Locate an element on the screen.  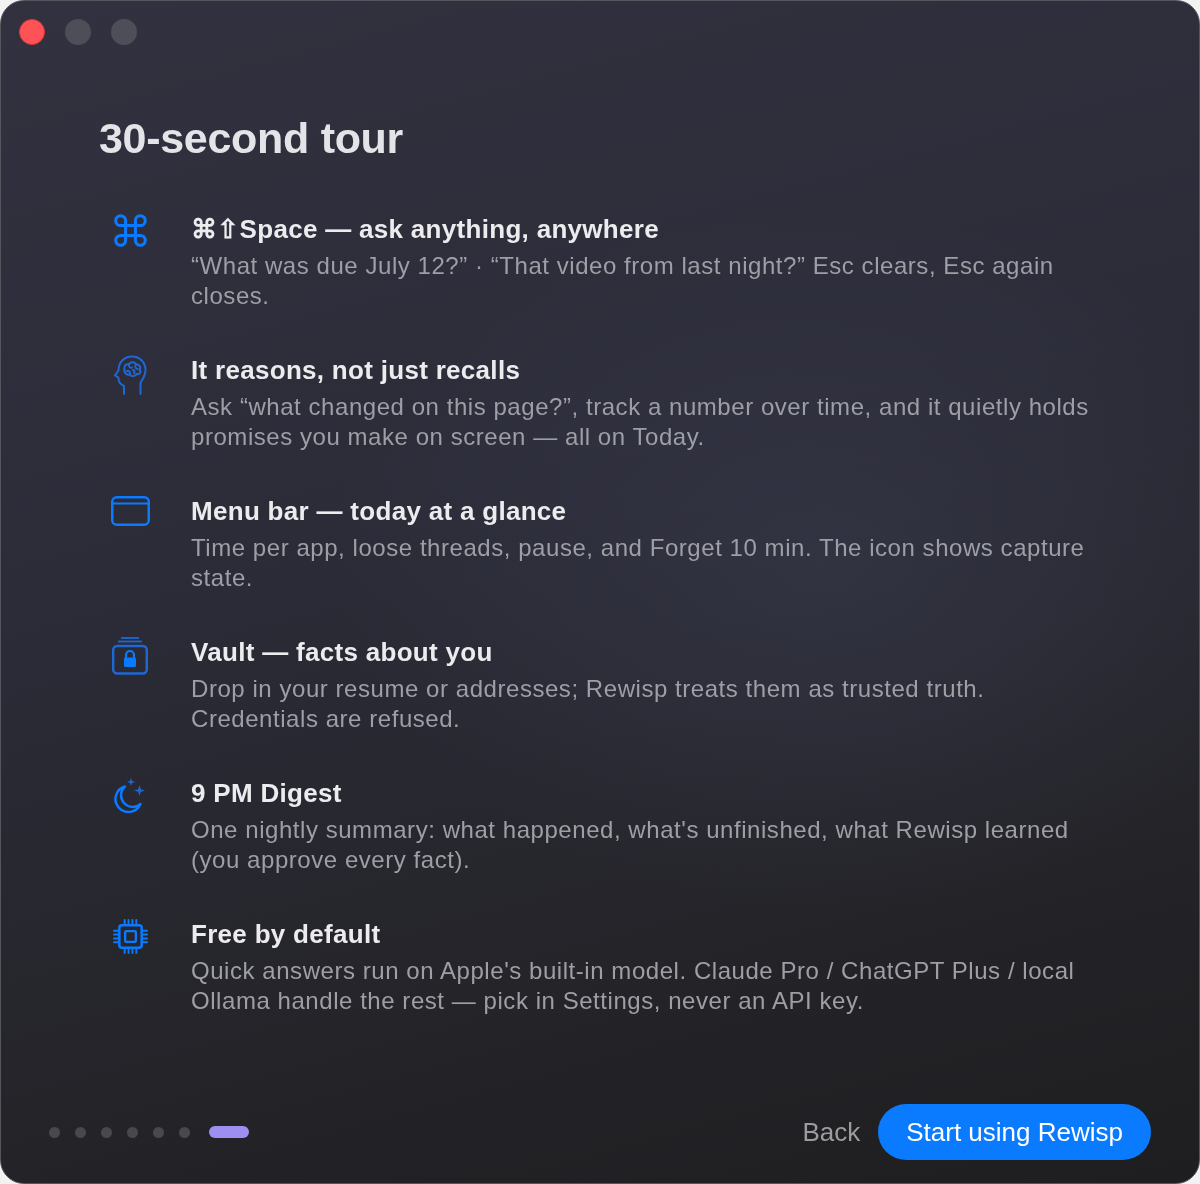
page-title: 30-second tour is located at coordinates (251, 138).